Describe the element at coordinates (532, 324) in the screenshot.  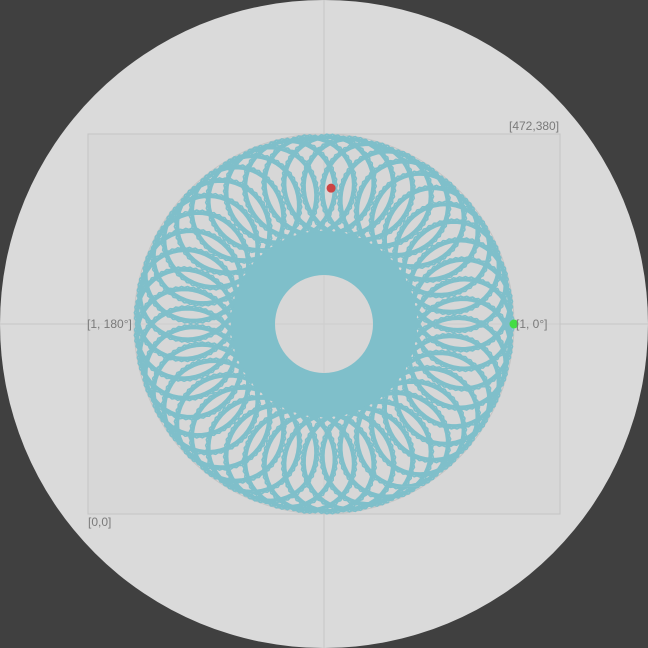
I see `right-axis-label: [1, 0°]` at that location.